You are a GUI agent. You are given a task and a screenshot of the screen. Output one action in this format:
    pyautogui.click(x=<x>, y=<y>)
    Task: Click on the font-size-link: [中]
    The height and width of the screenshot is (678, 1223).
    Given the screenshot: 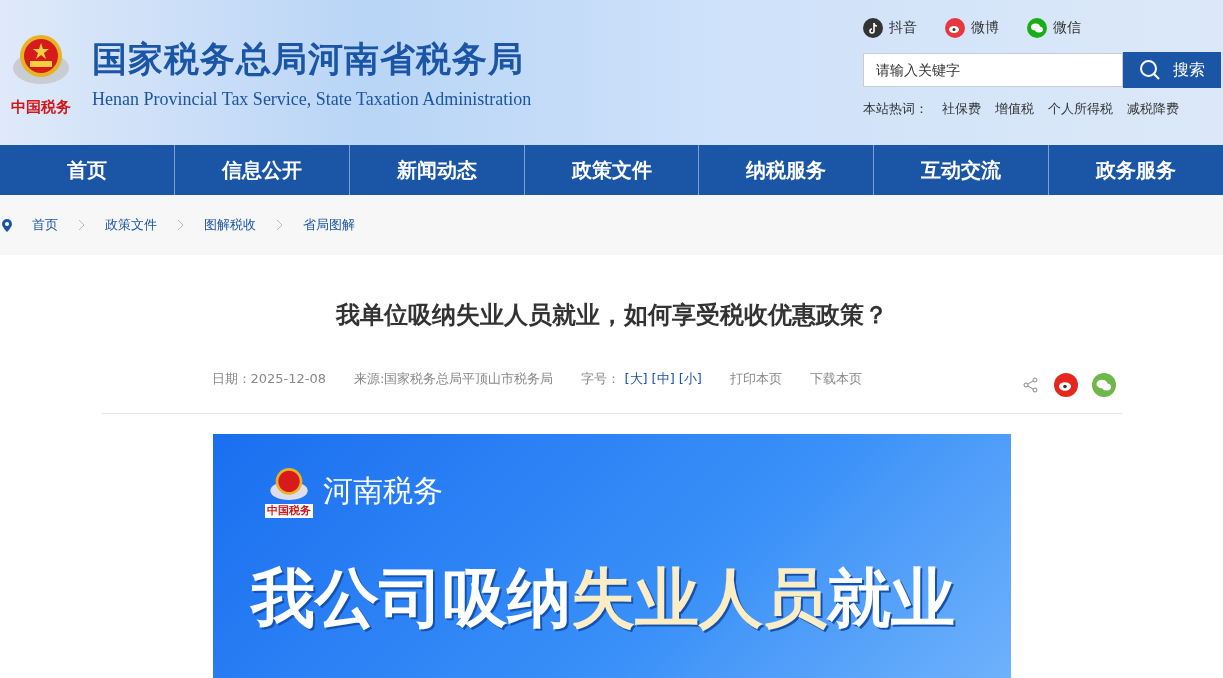 What is the action you would take?
    pyautogui.click(x=663, y=379)
    